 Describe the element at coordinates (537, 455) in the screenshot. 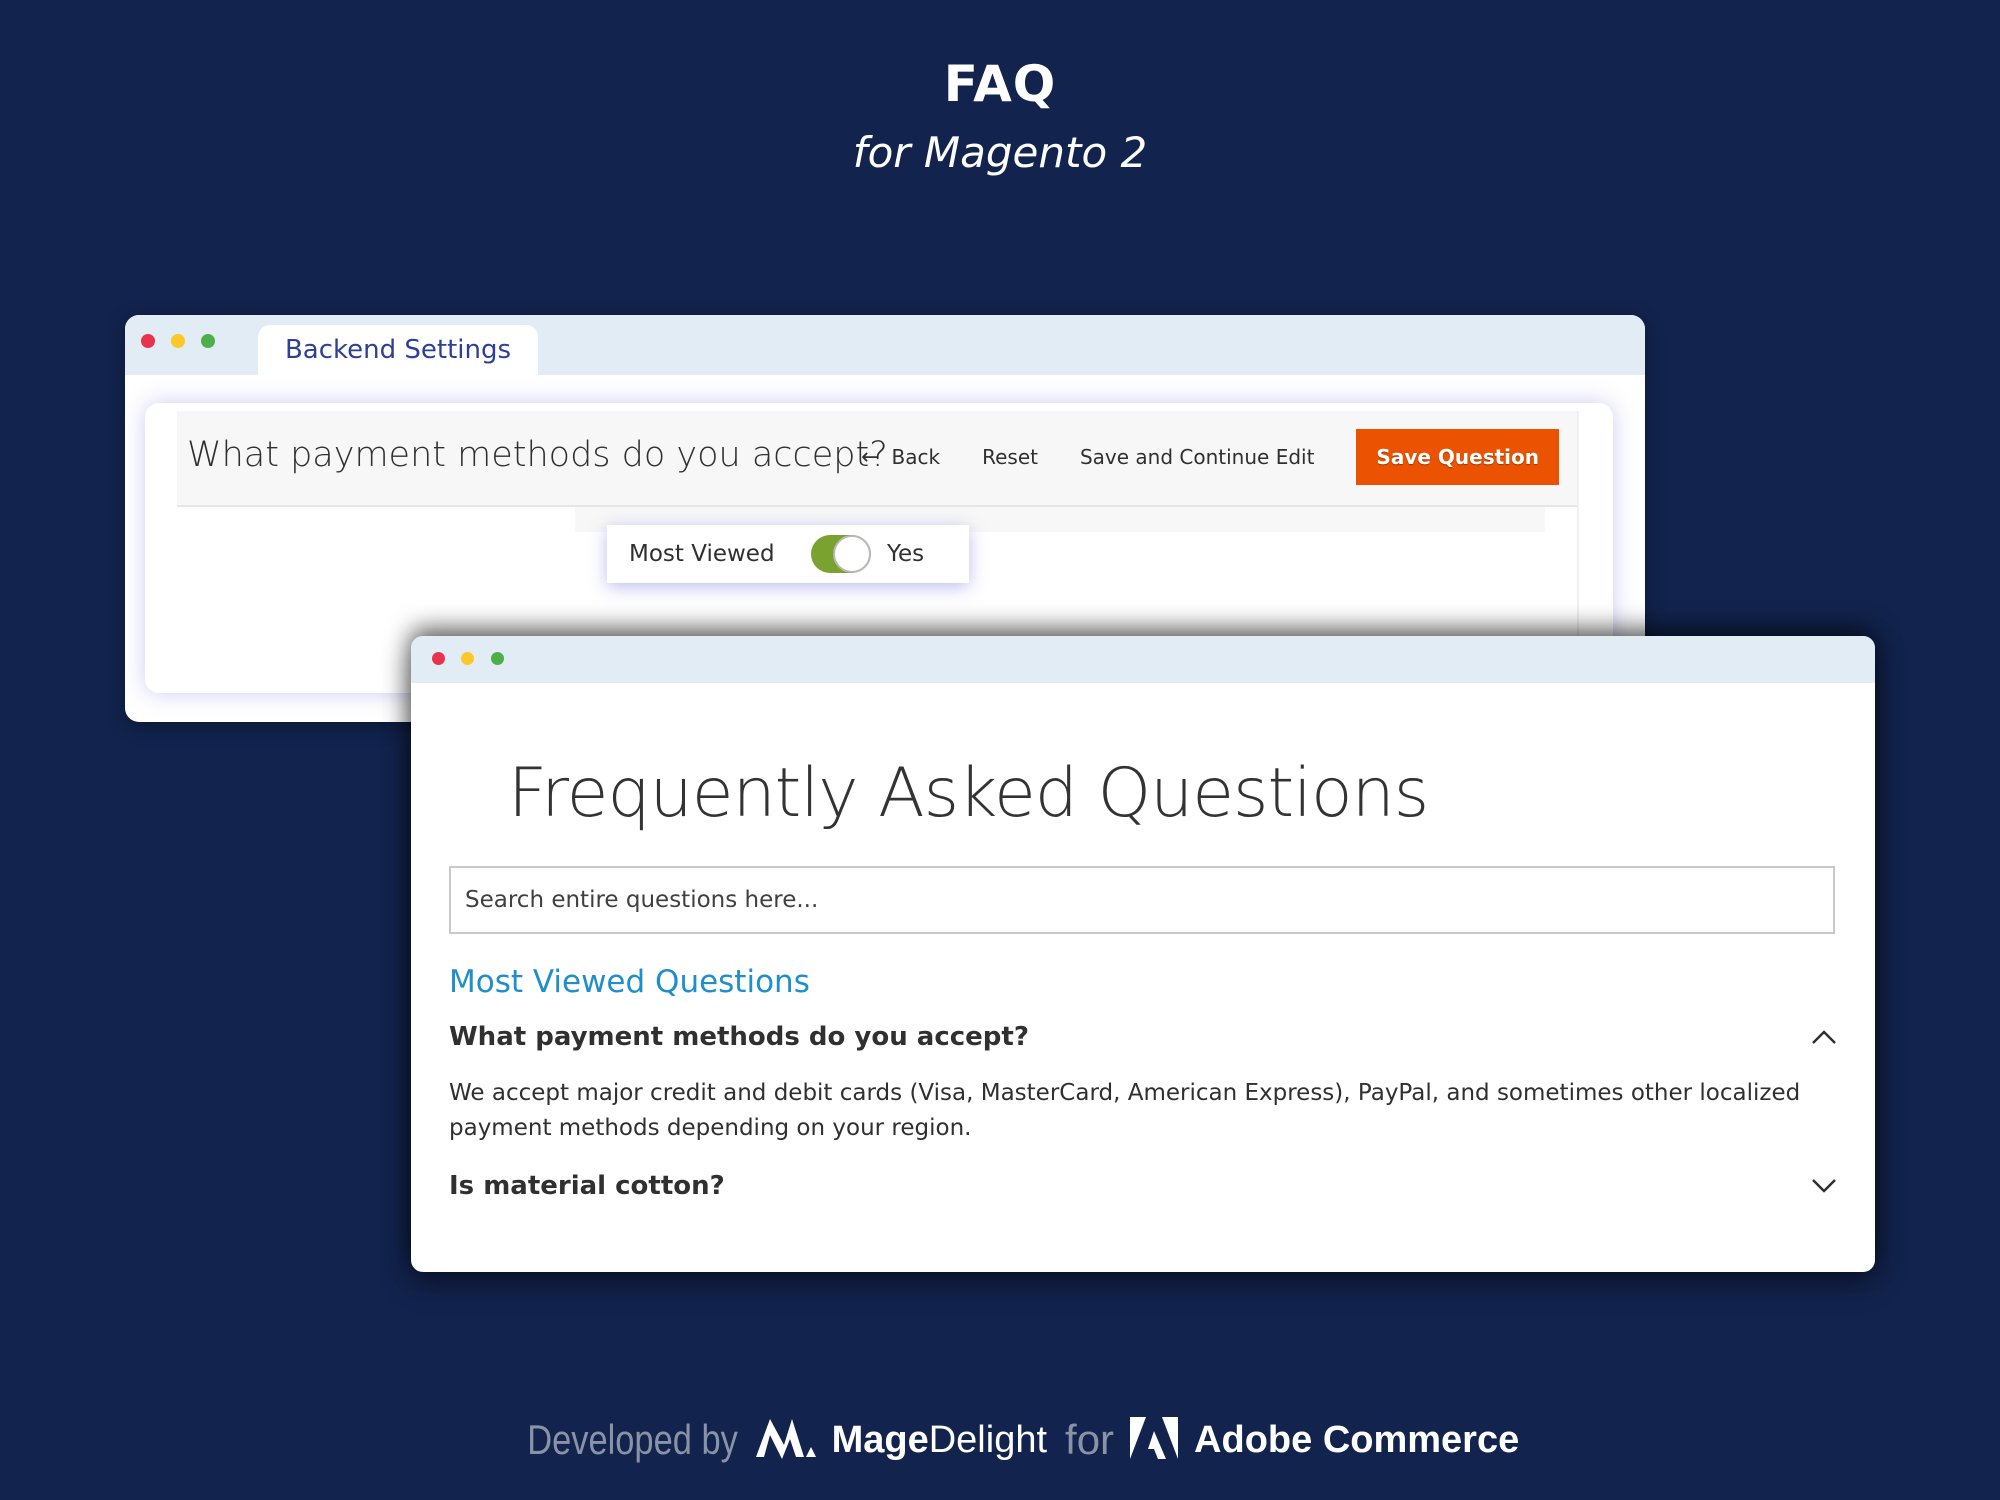

I see `page-title: What payment methods do you accept?` at that location.